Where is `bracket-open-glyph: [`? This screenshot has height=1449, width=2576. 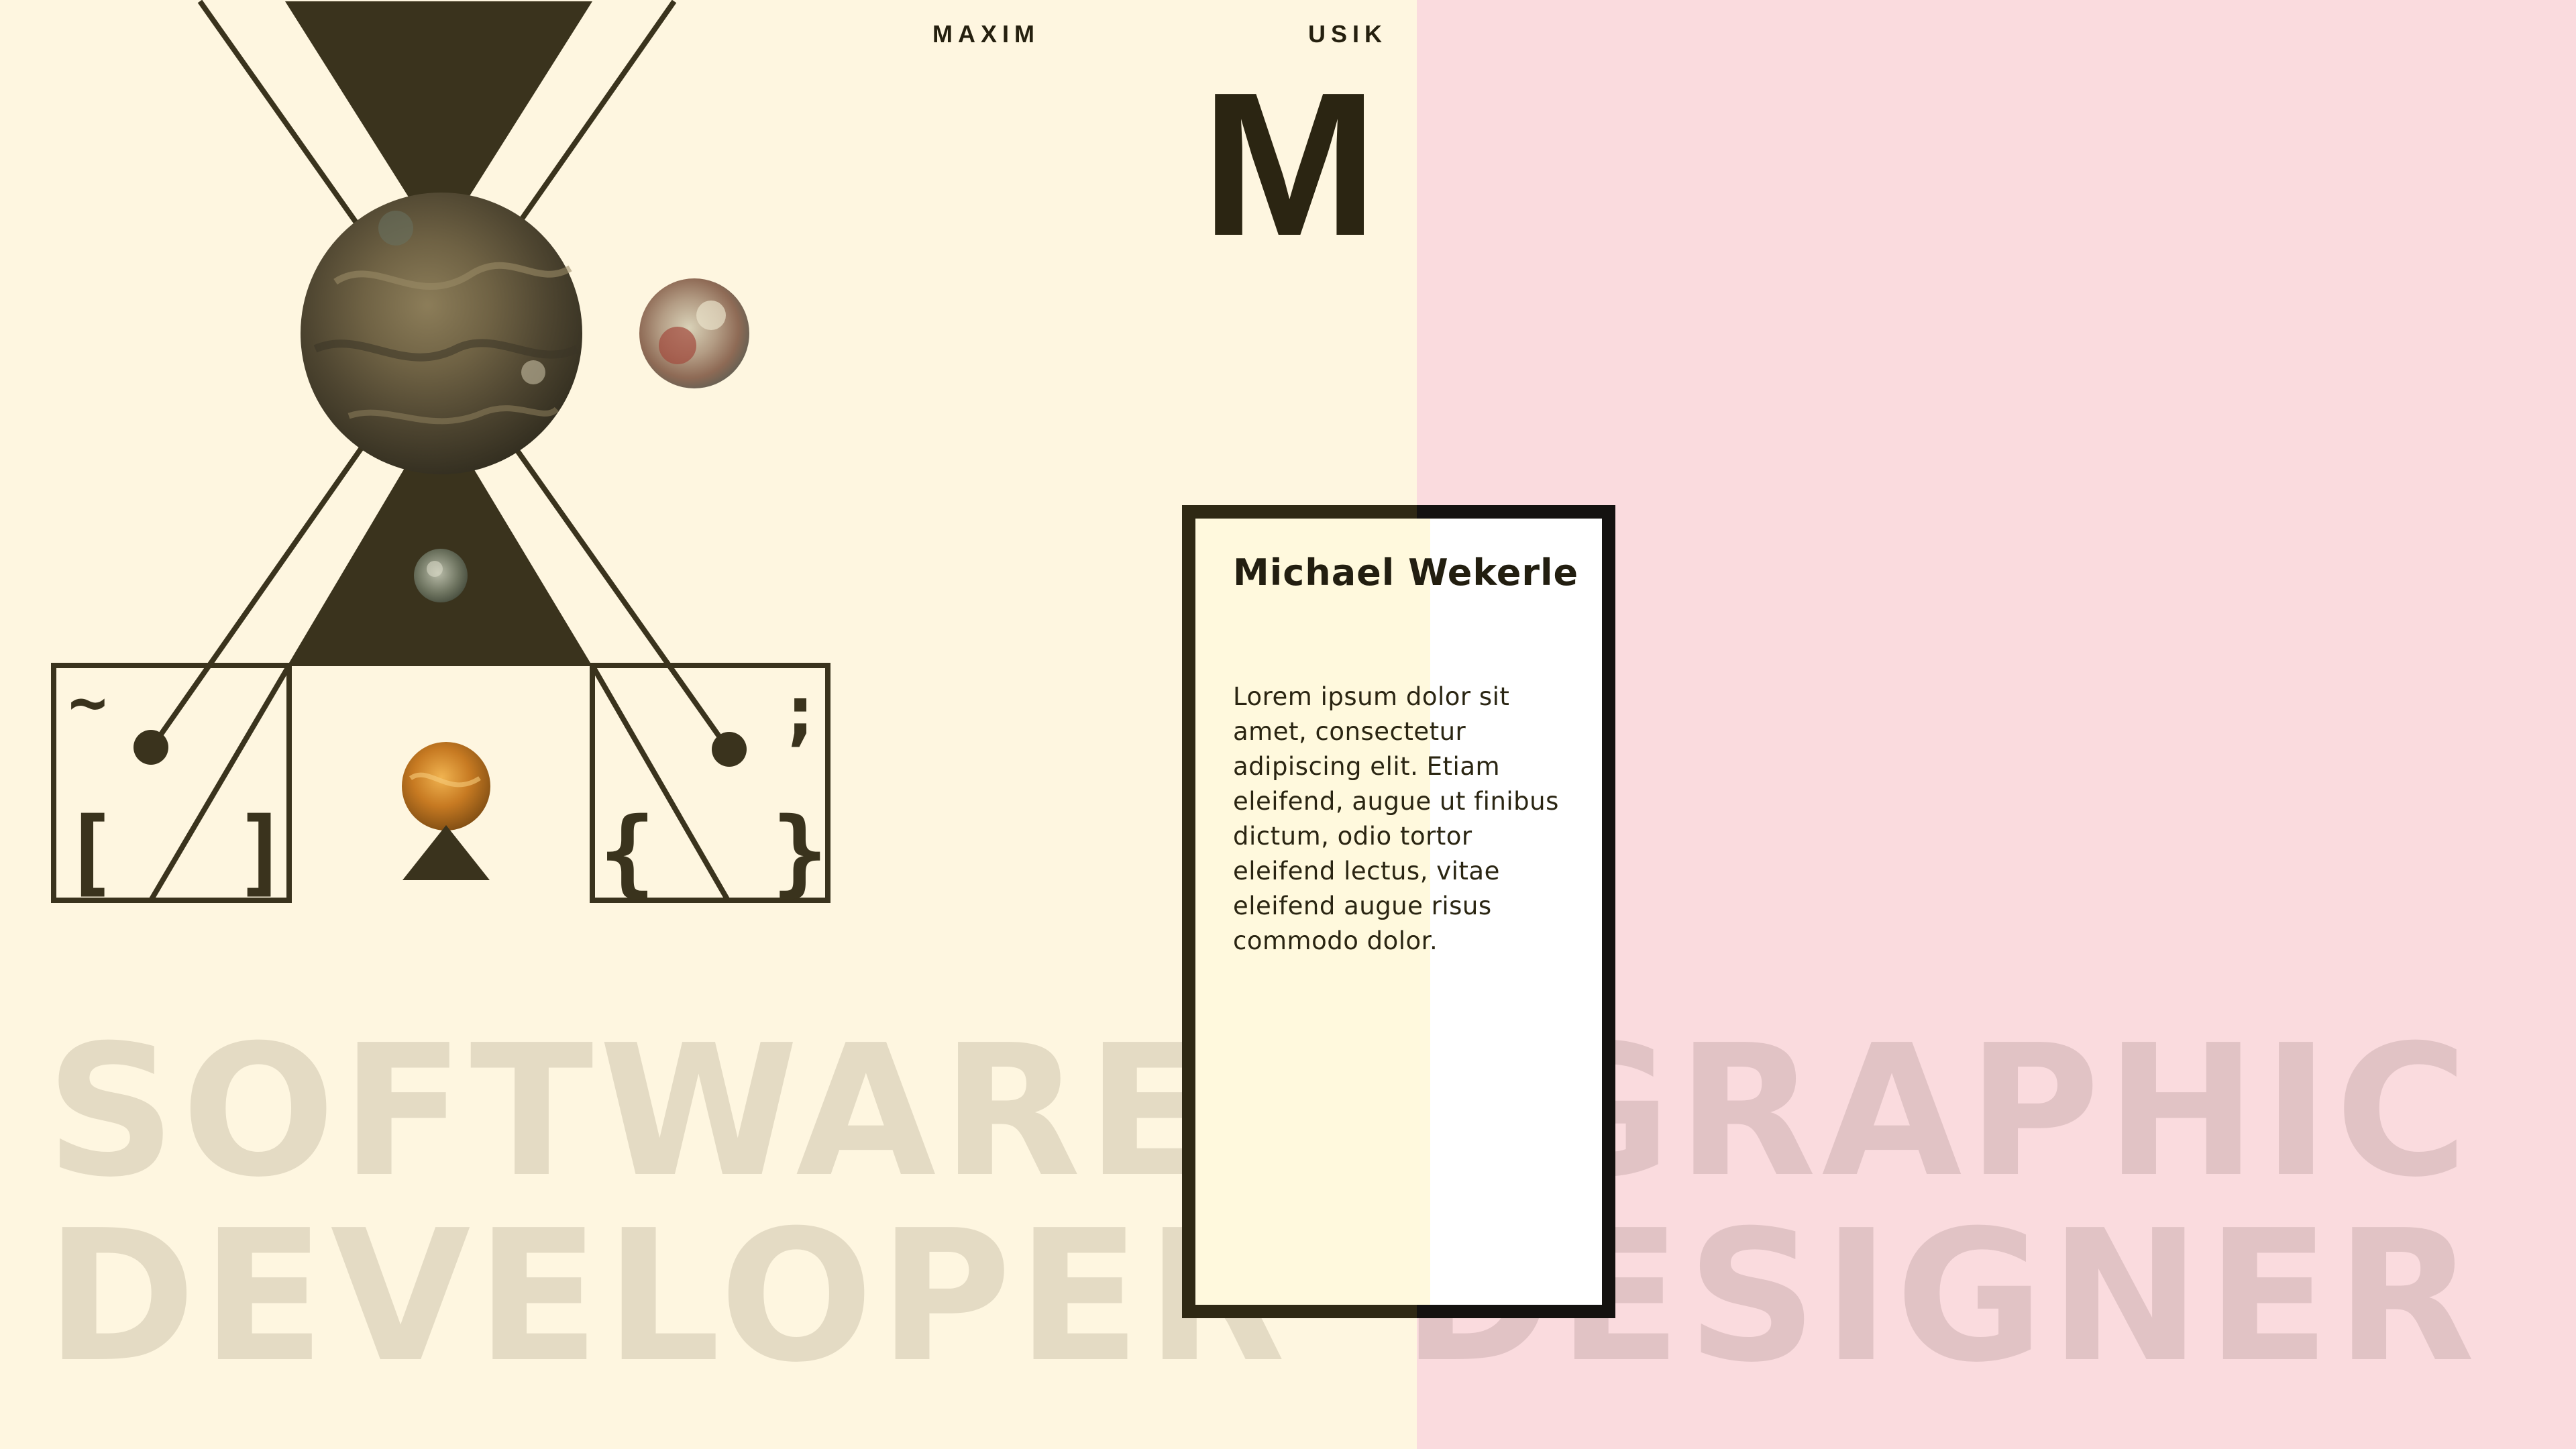 bracket-open-glyph: [ is located at coordinates (90, 852).